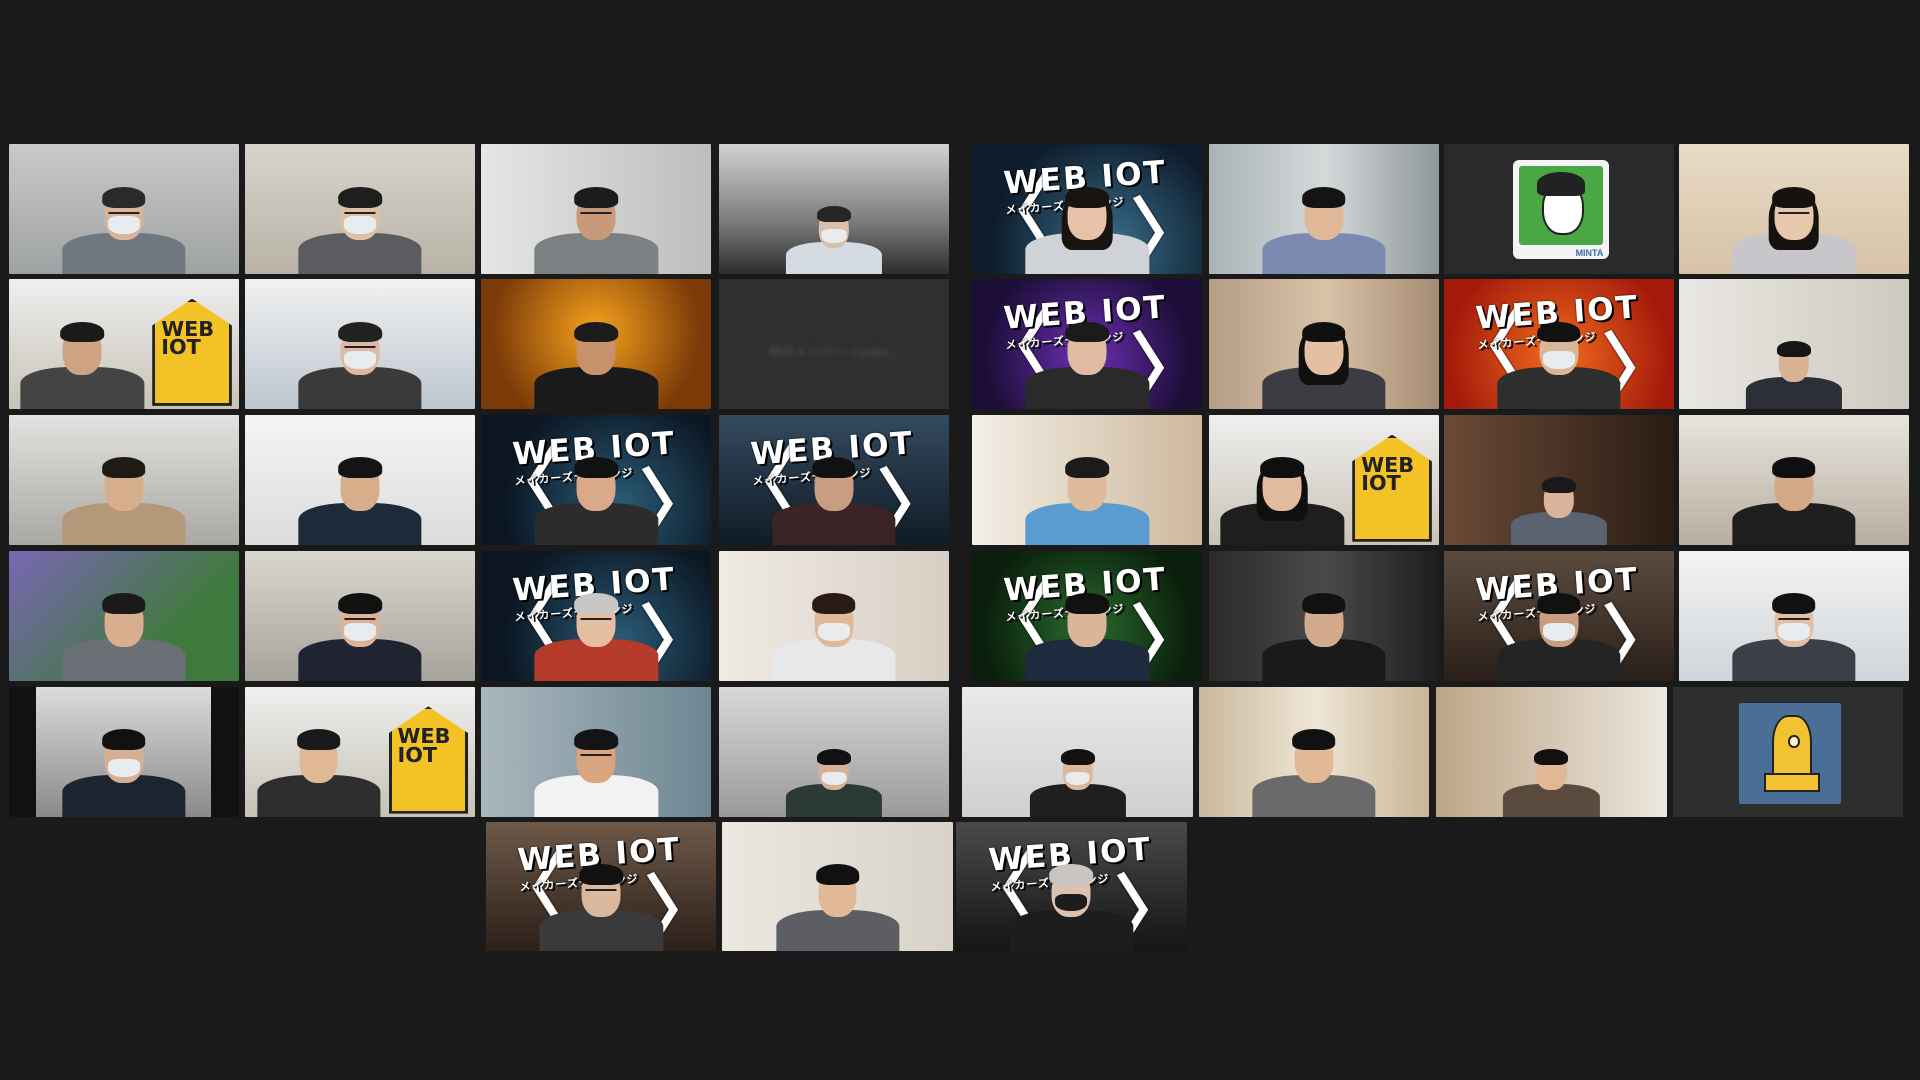  I want to click on robot-eye, so click(1794, 742).